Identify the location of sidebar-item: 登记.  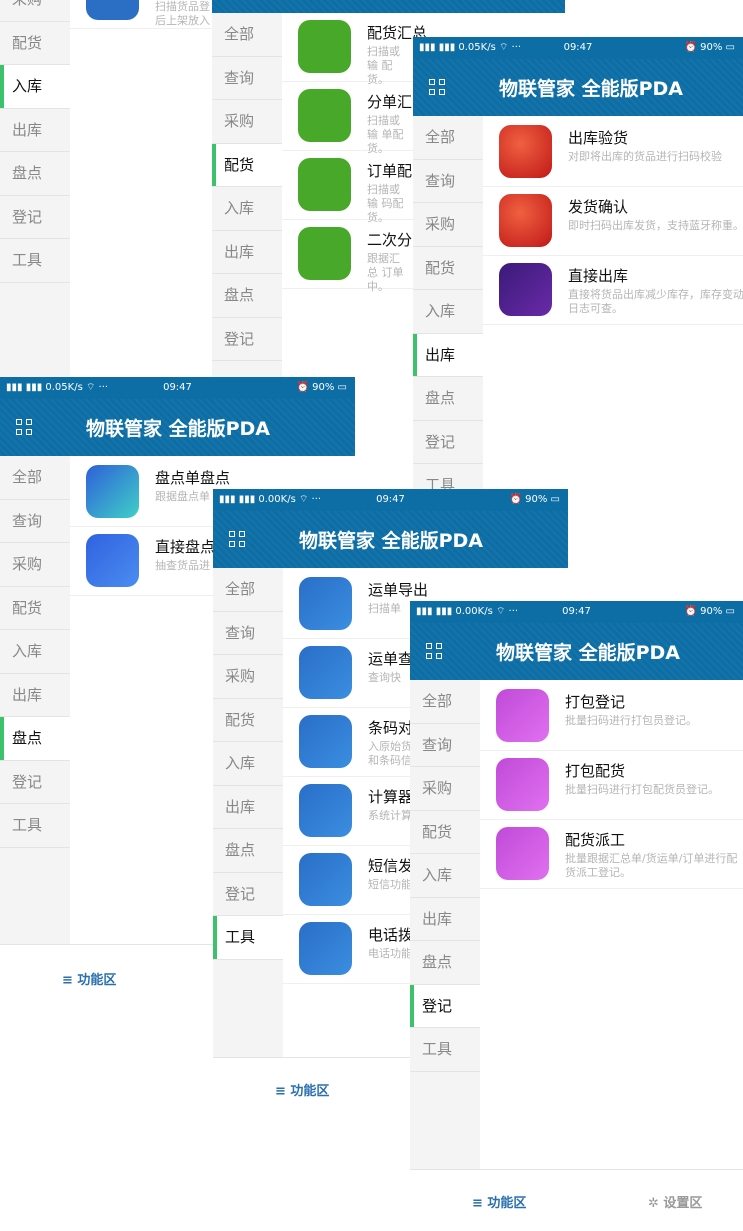
(35, 217).